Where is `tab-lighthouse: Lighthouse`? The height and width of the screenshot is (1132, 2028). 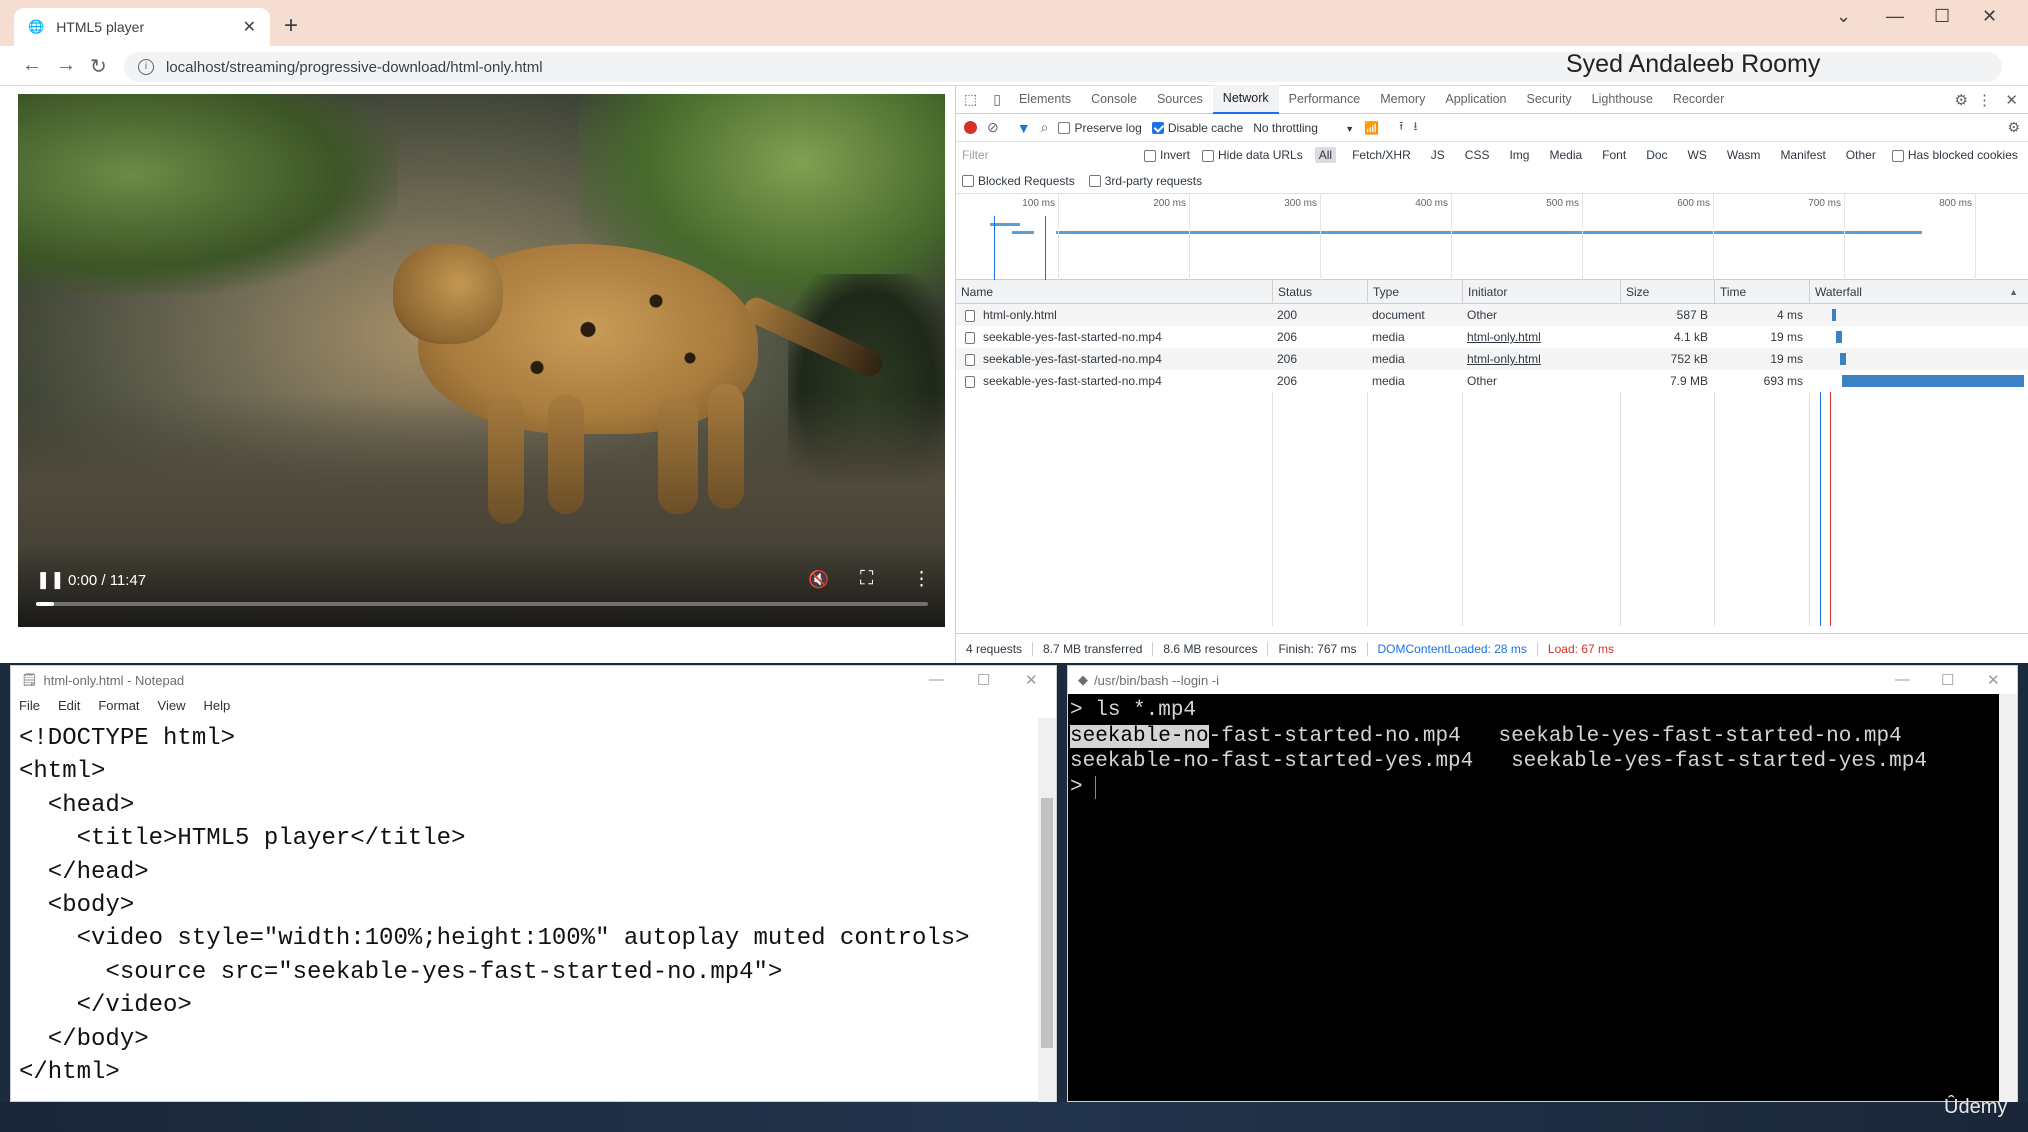
tab-lighthouse: Lighthouse is located at coordinates (1622, 99).